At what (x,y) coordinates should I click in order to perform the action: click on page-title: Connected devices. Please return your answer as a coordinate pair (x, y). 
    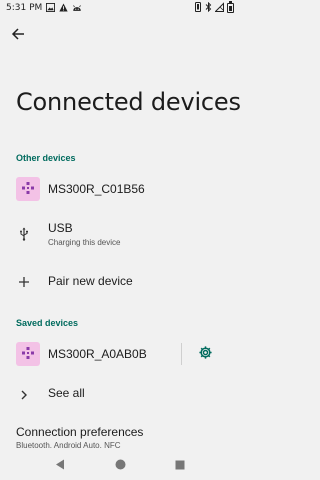
    Looking at the image, I should click on (128, 102).